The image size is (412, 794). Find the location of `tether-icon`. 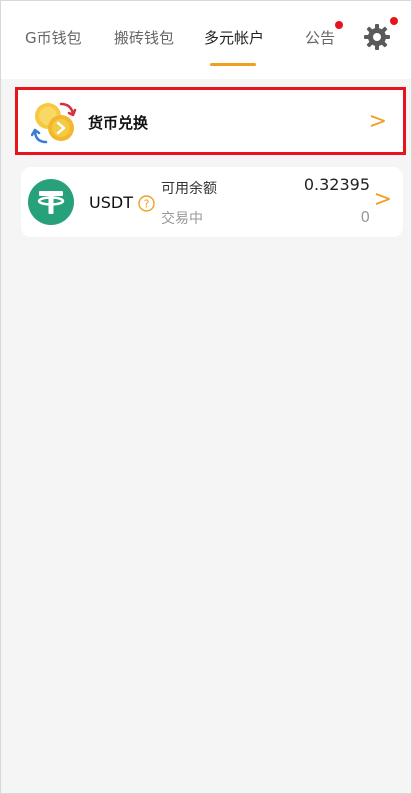

tether-icon is located at coordinates (51, 202).